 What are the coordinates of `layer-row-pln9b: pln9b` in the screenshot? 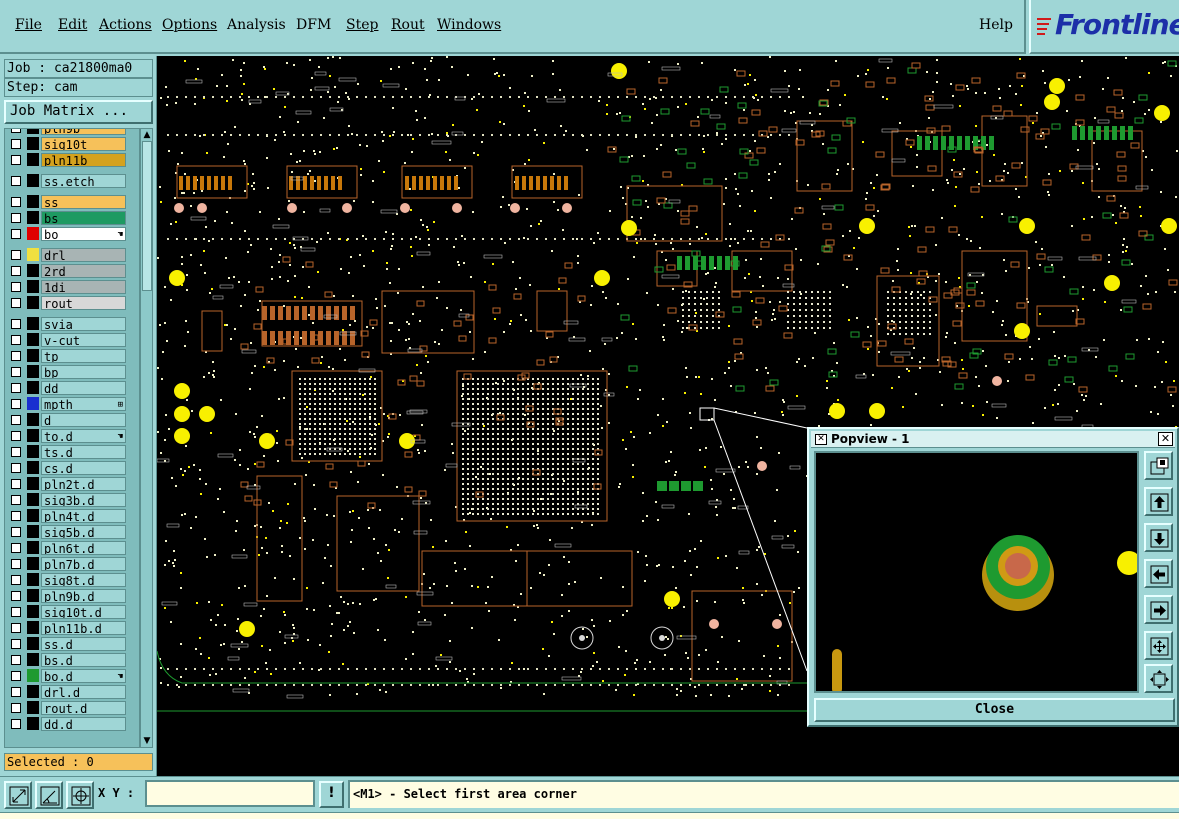 It's located at (72, 132).